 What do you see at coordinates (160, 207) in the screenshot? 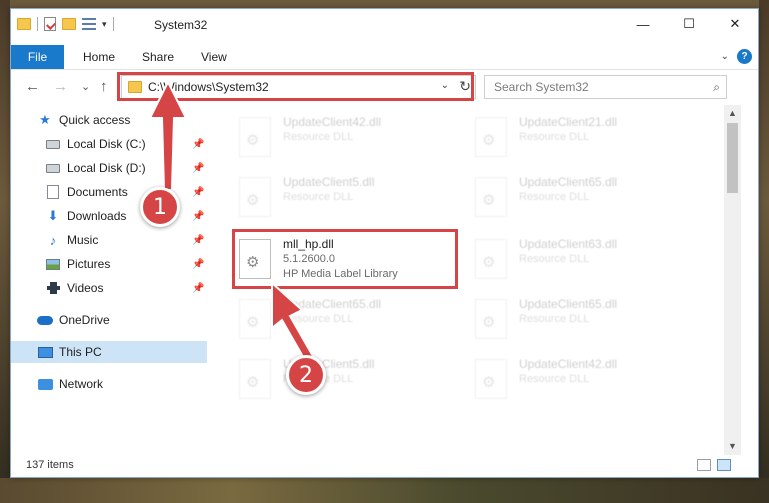
I see `annotation-badge-1: 1` at bounding box center [160, 207].